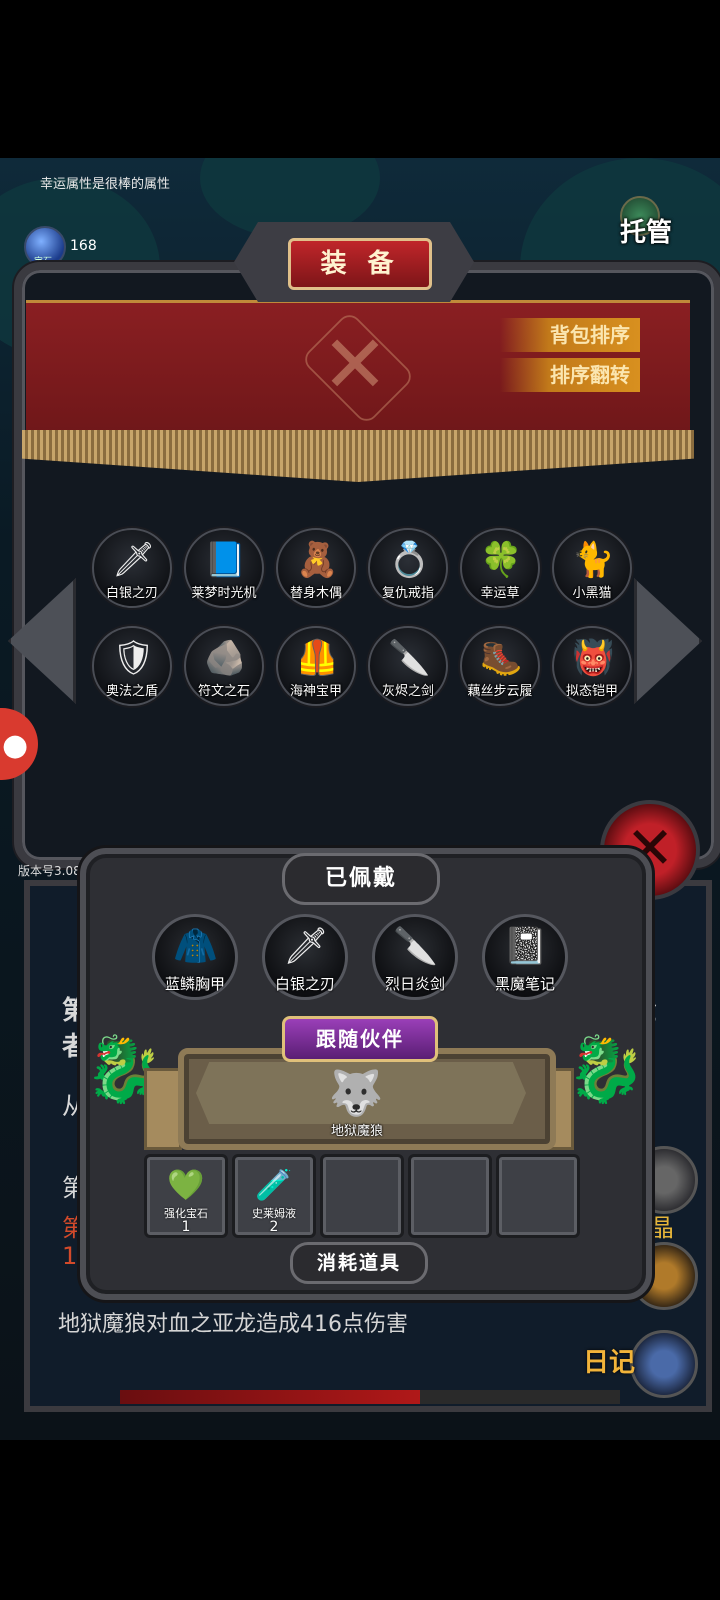 This screenshot has height=1600, width=720. What do you see at coordinates (570, 375) in the screenshot?
I see `reverse-sort-button: 排序翻转` at bounding box center [570, 375].